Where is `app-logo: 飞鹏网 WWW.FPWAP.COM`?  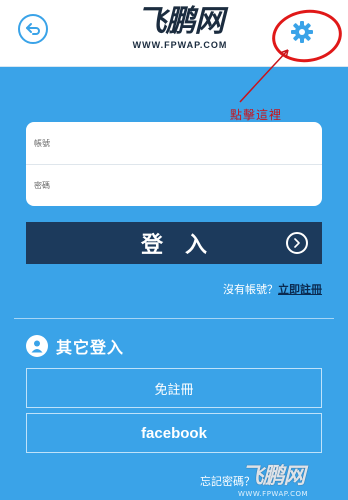
app-logo: 飞鹏网 WWW.FPWAP.COM is located at coordinates (180, 27).